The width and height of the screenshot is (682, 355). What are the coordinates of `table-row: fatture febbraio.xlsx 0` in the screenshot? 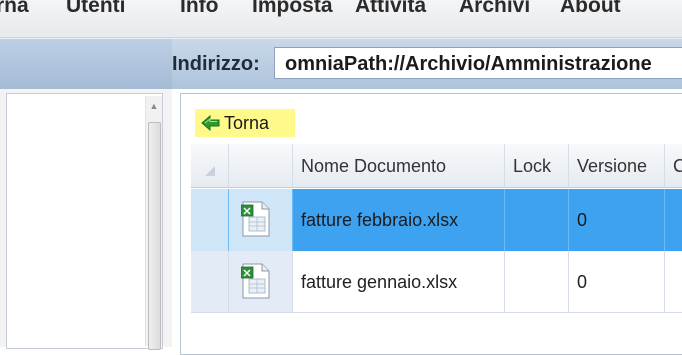 It's located at (436, 220).